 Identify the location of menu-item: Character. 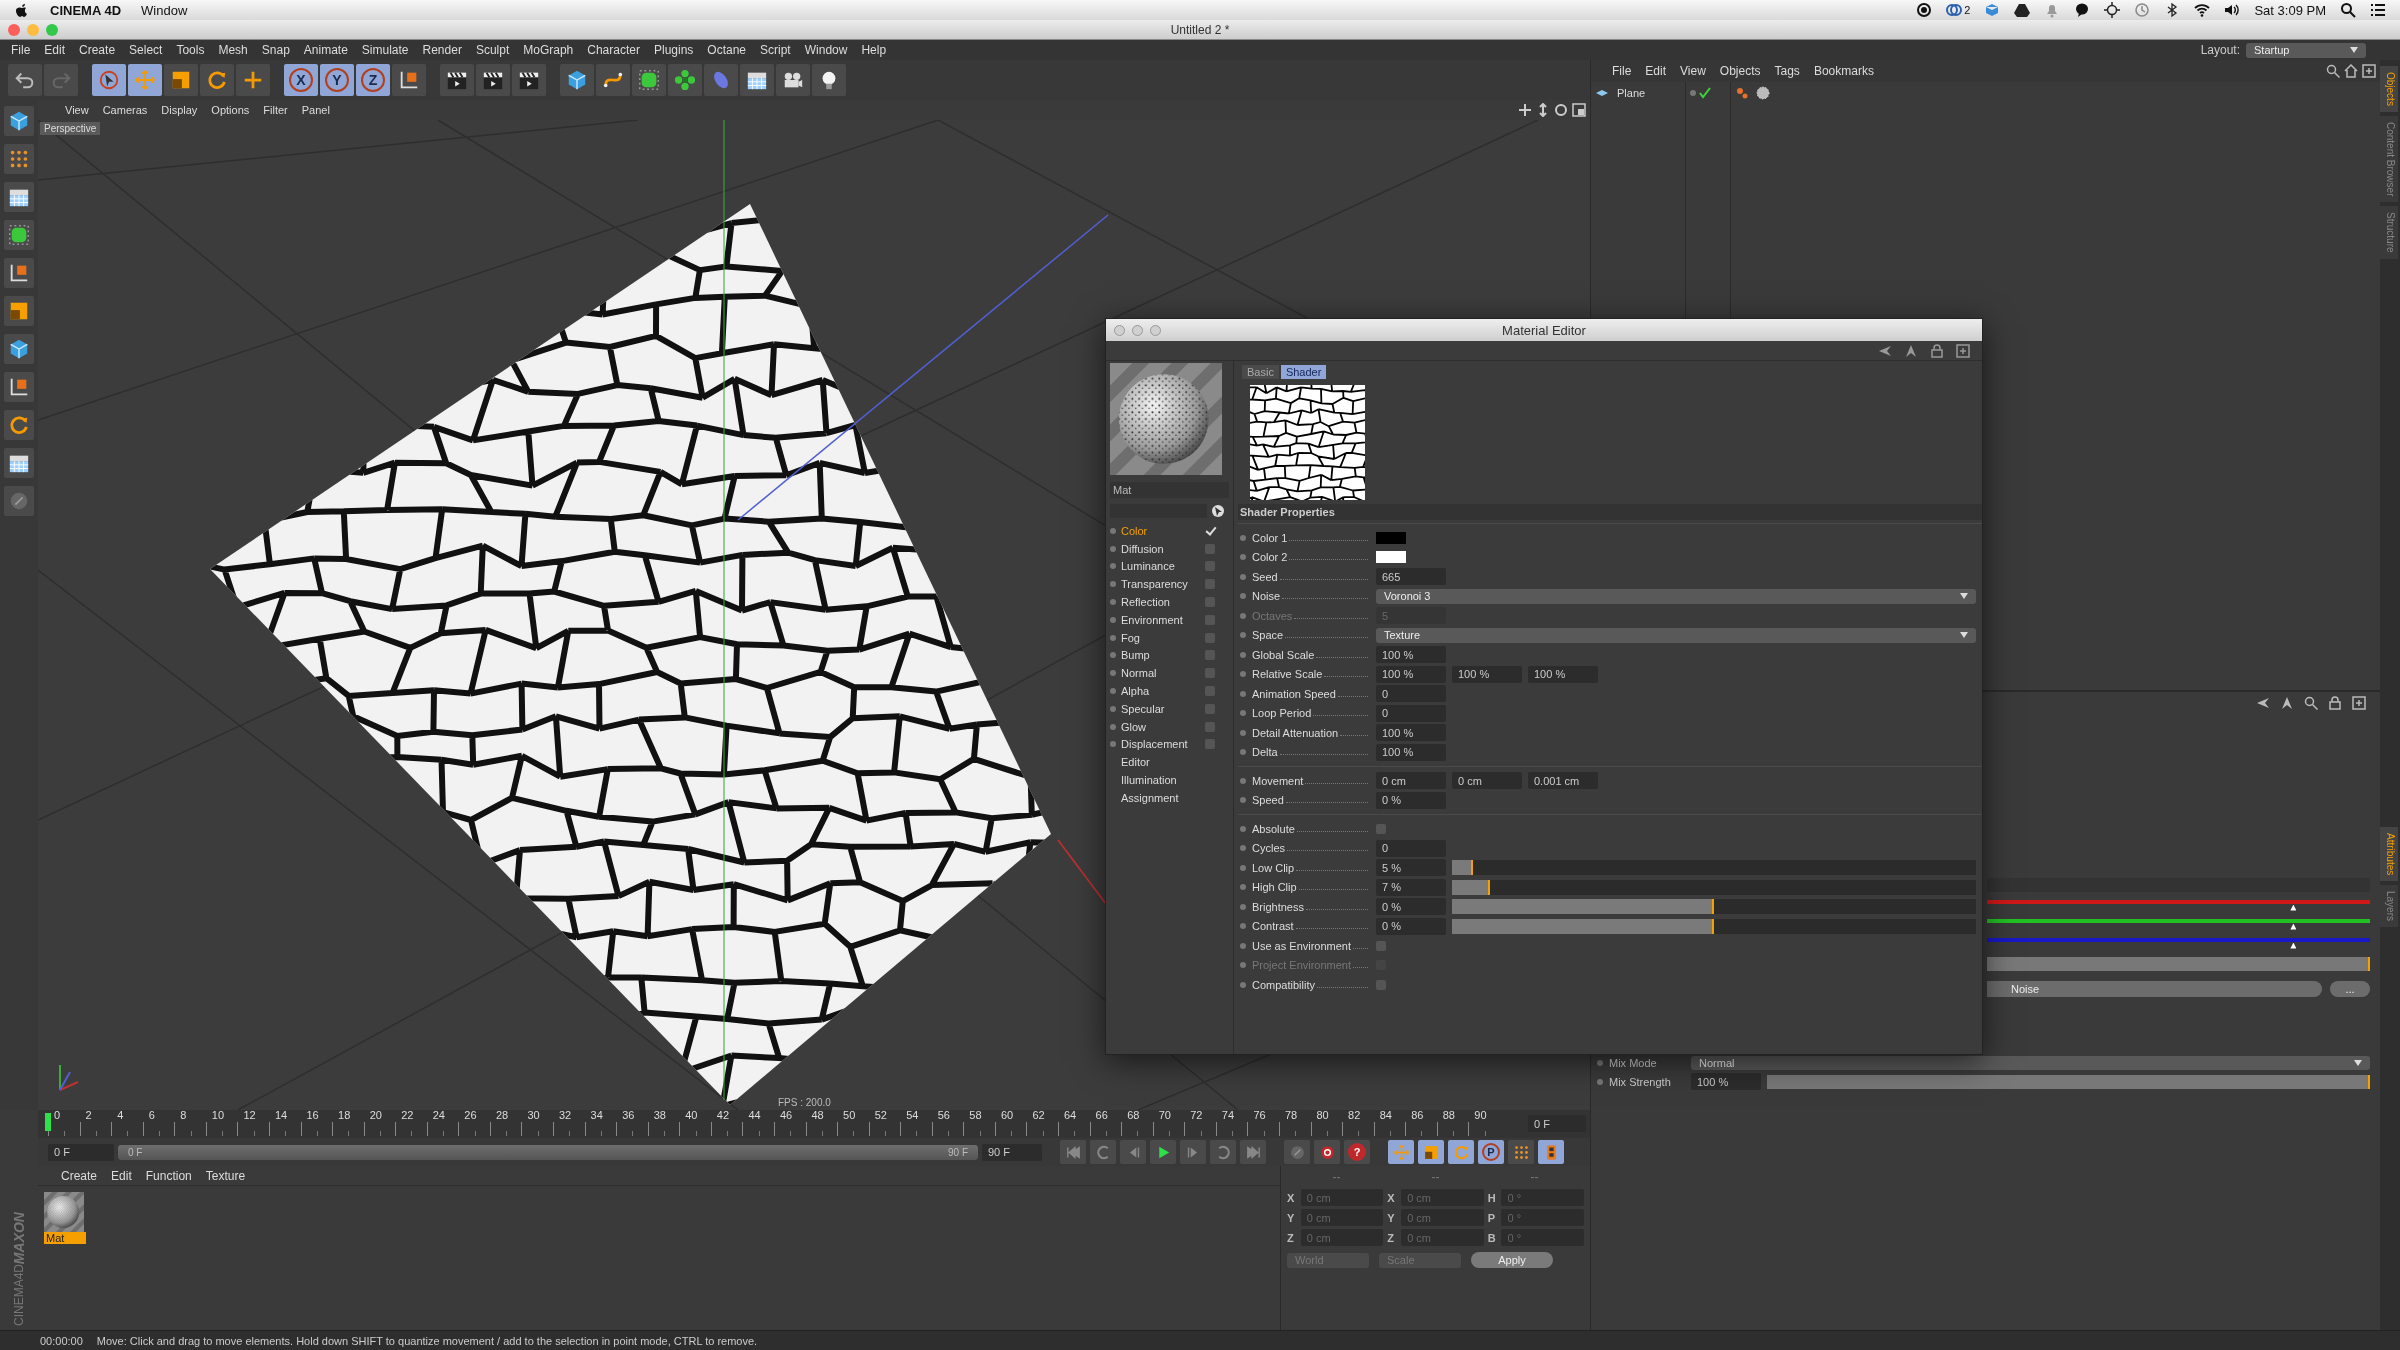
(613, 50).